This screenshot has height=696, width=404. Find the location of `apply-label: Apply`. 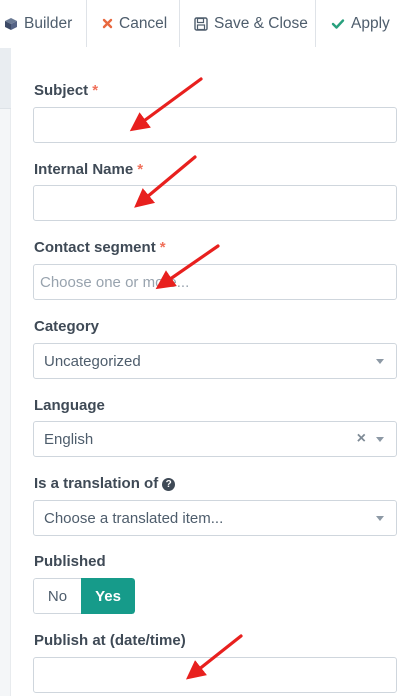

apply-label: Apply is located at coordinates (370, 23).